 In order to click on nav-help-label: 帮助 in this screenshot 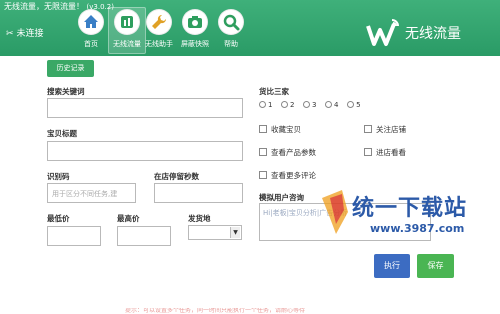, I will do `click(231, 44)`.